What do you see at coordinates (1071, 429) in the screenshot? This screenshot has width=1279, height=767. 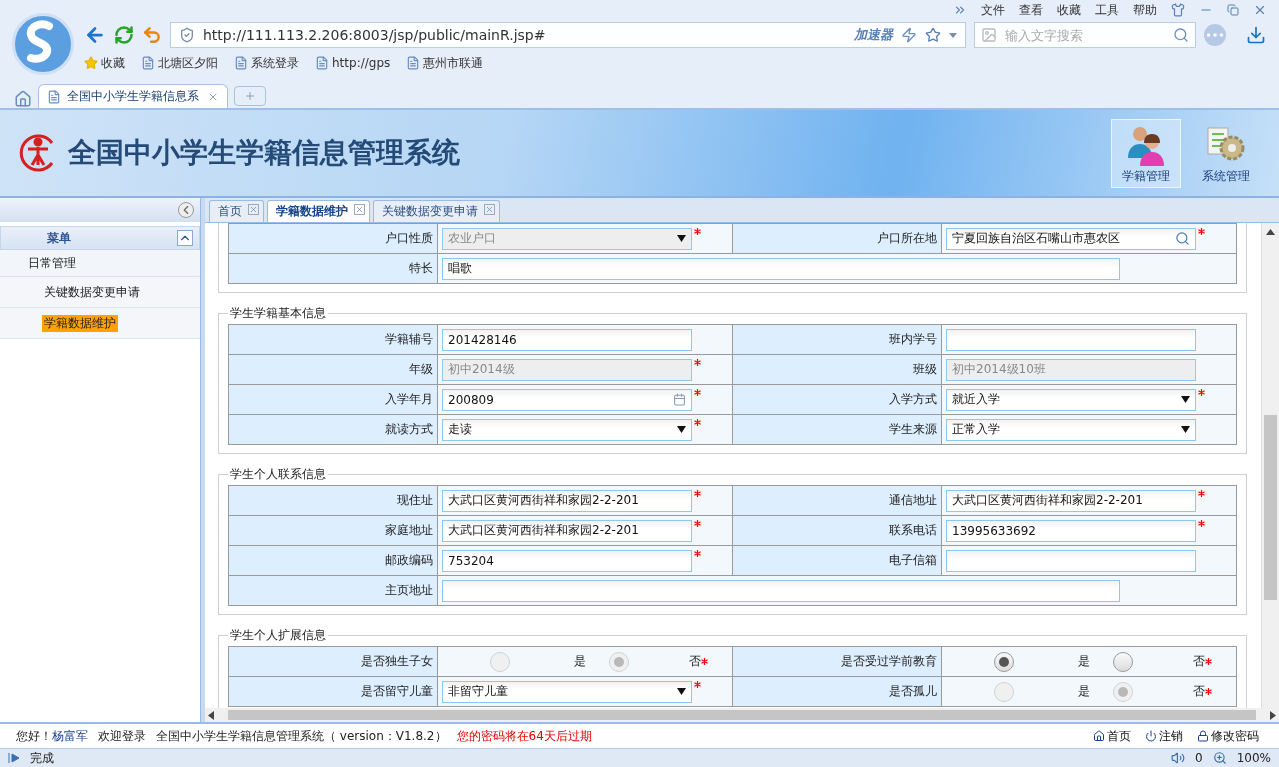 I see `select-field: 正常入学` at bounding box center [1071, 429].